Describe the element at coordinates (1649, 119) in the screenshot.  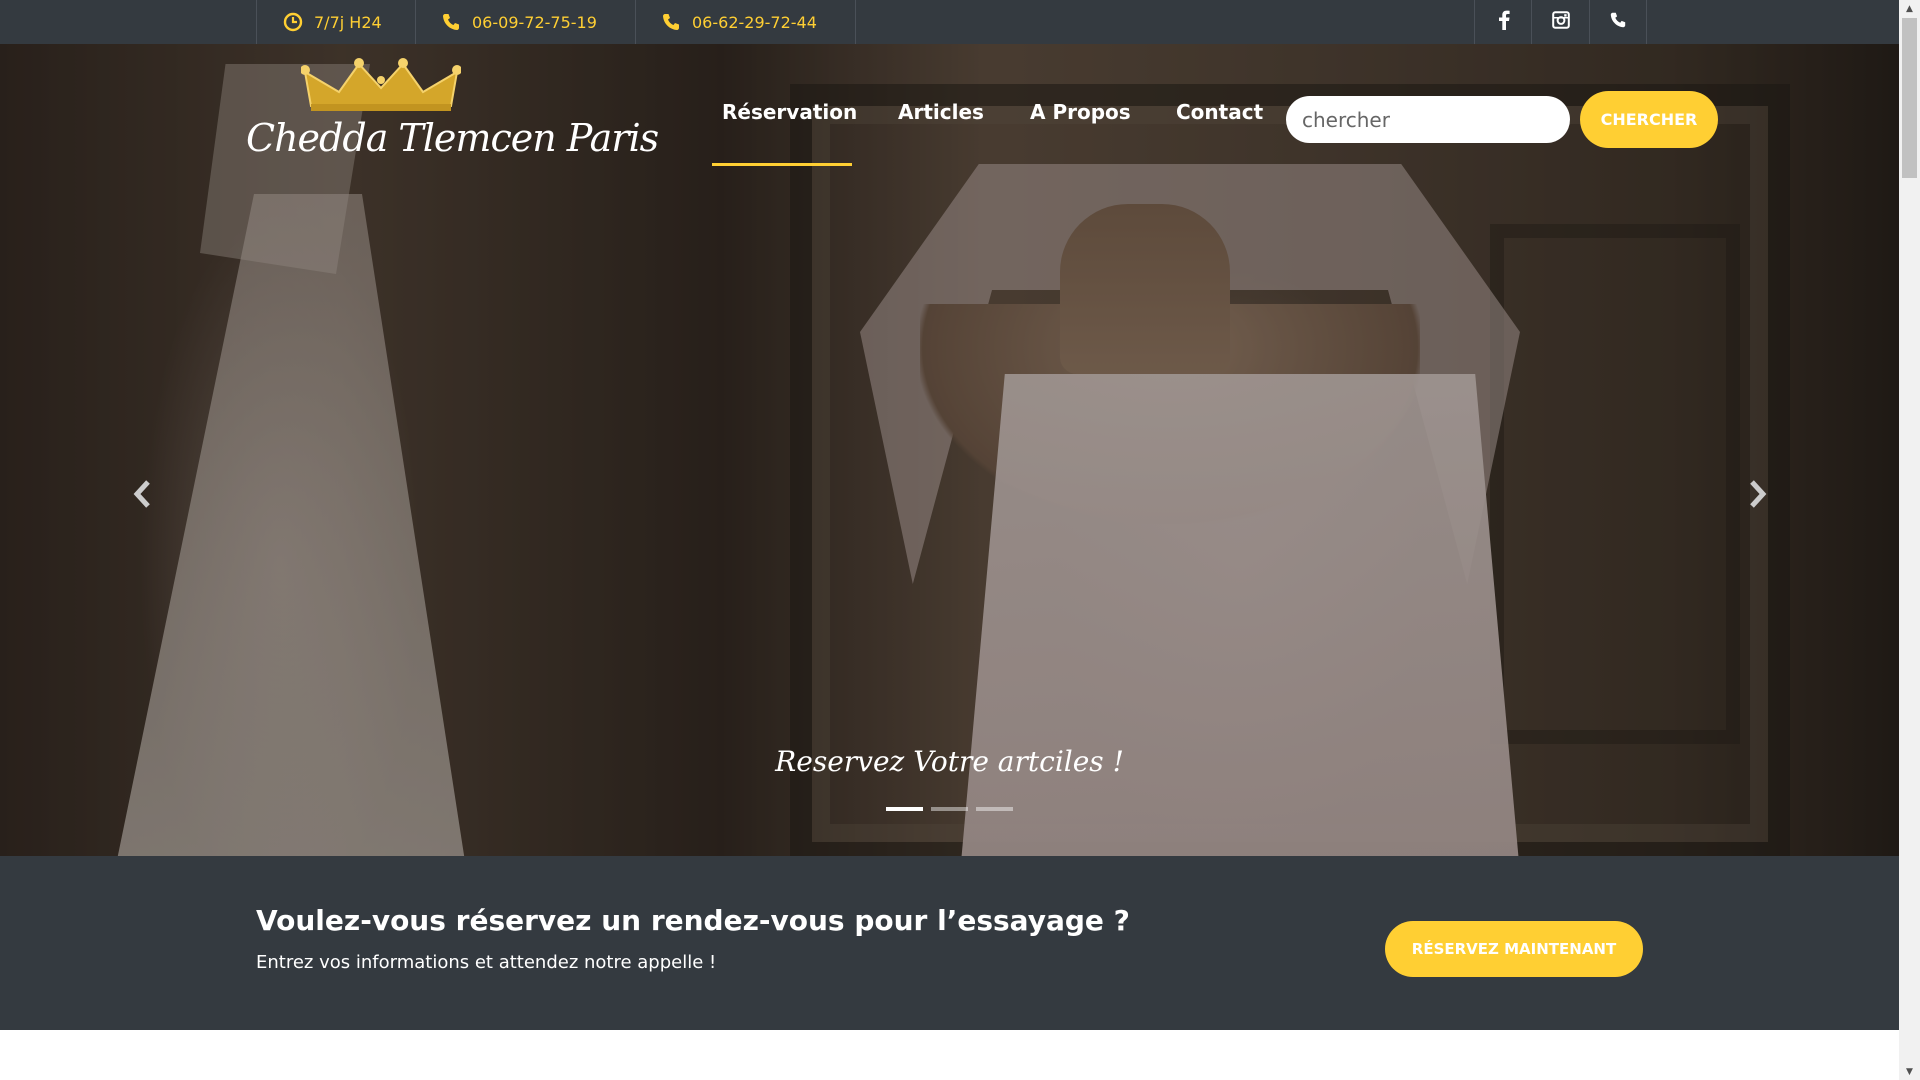
I see `search-button: CHERCHER` at that location.